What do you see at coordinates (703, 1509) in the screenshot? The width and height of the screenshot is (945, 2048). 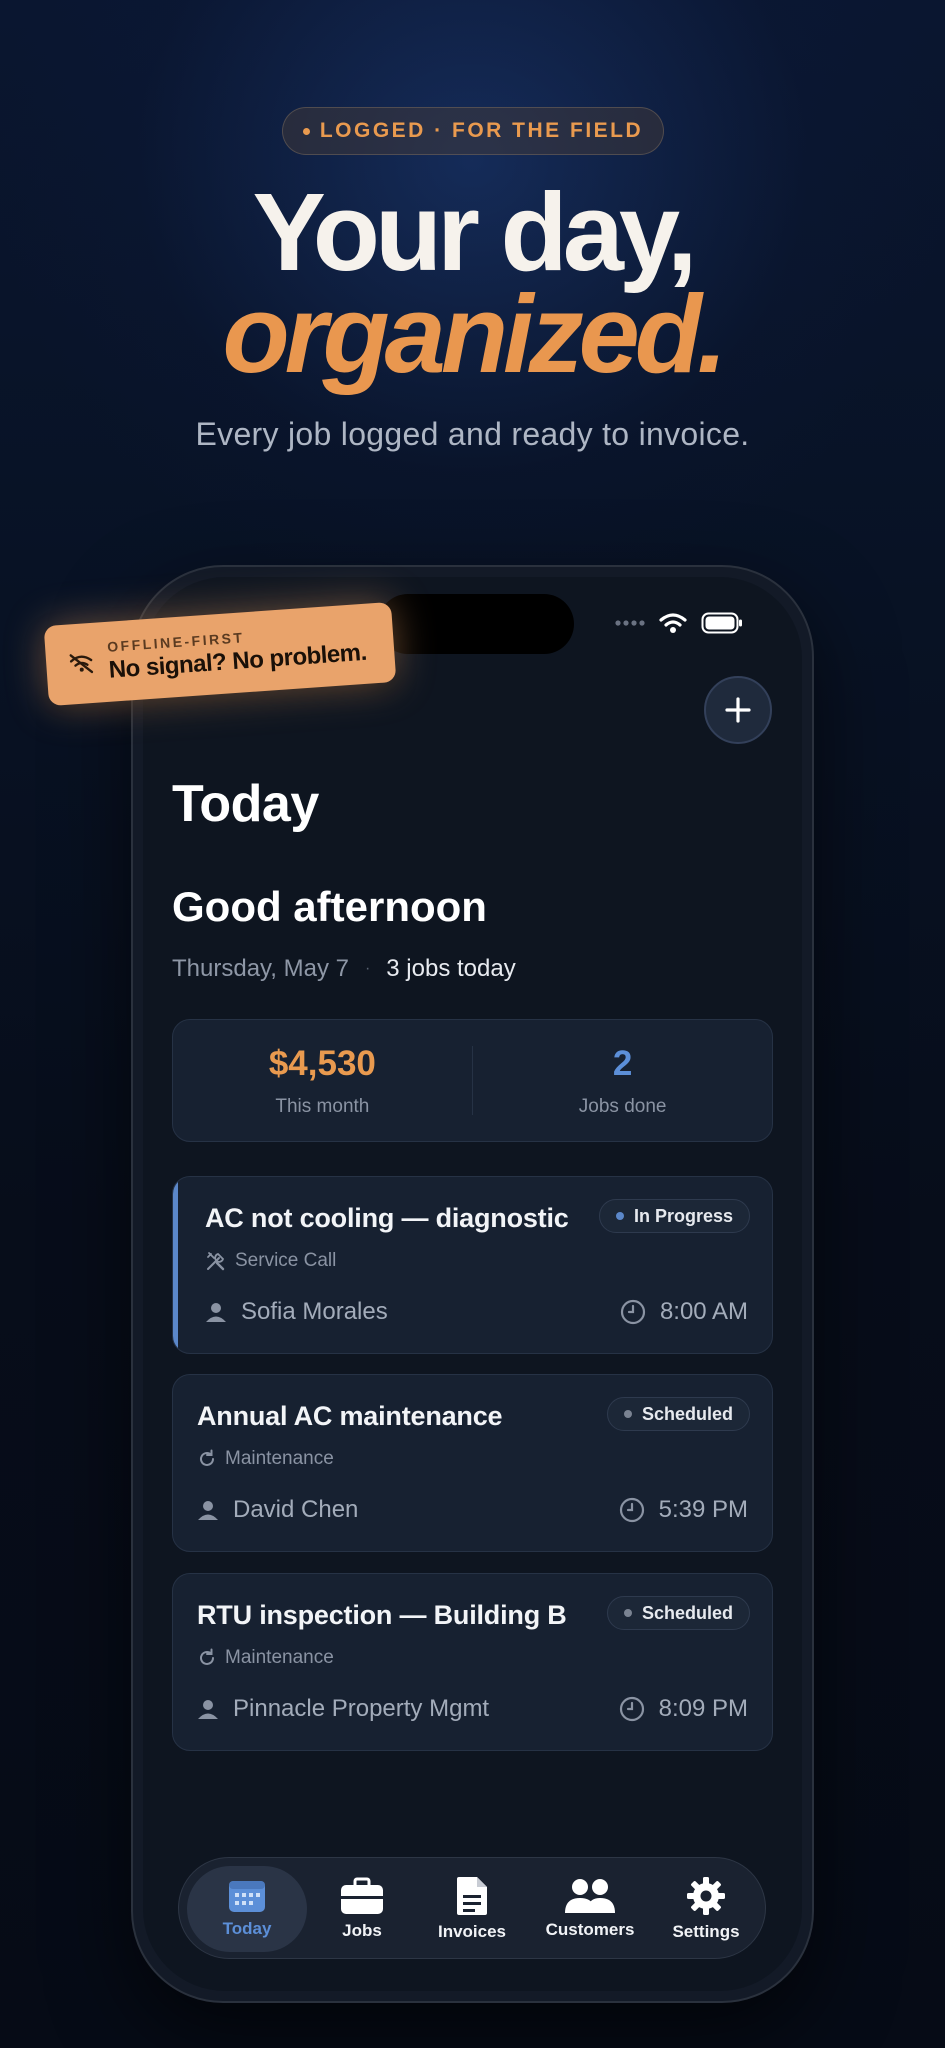 I see `time-text: 5:39 PM` at bounding box center [703, 1509].